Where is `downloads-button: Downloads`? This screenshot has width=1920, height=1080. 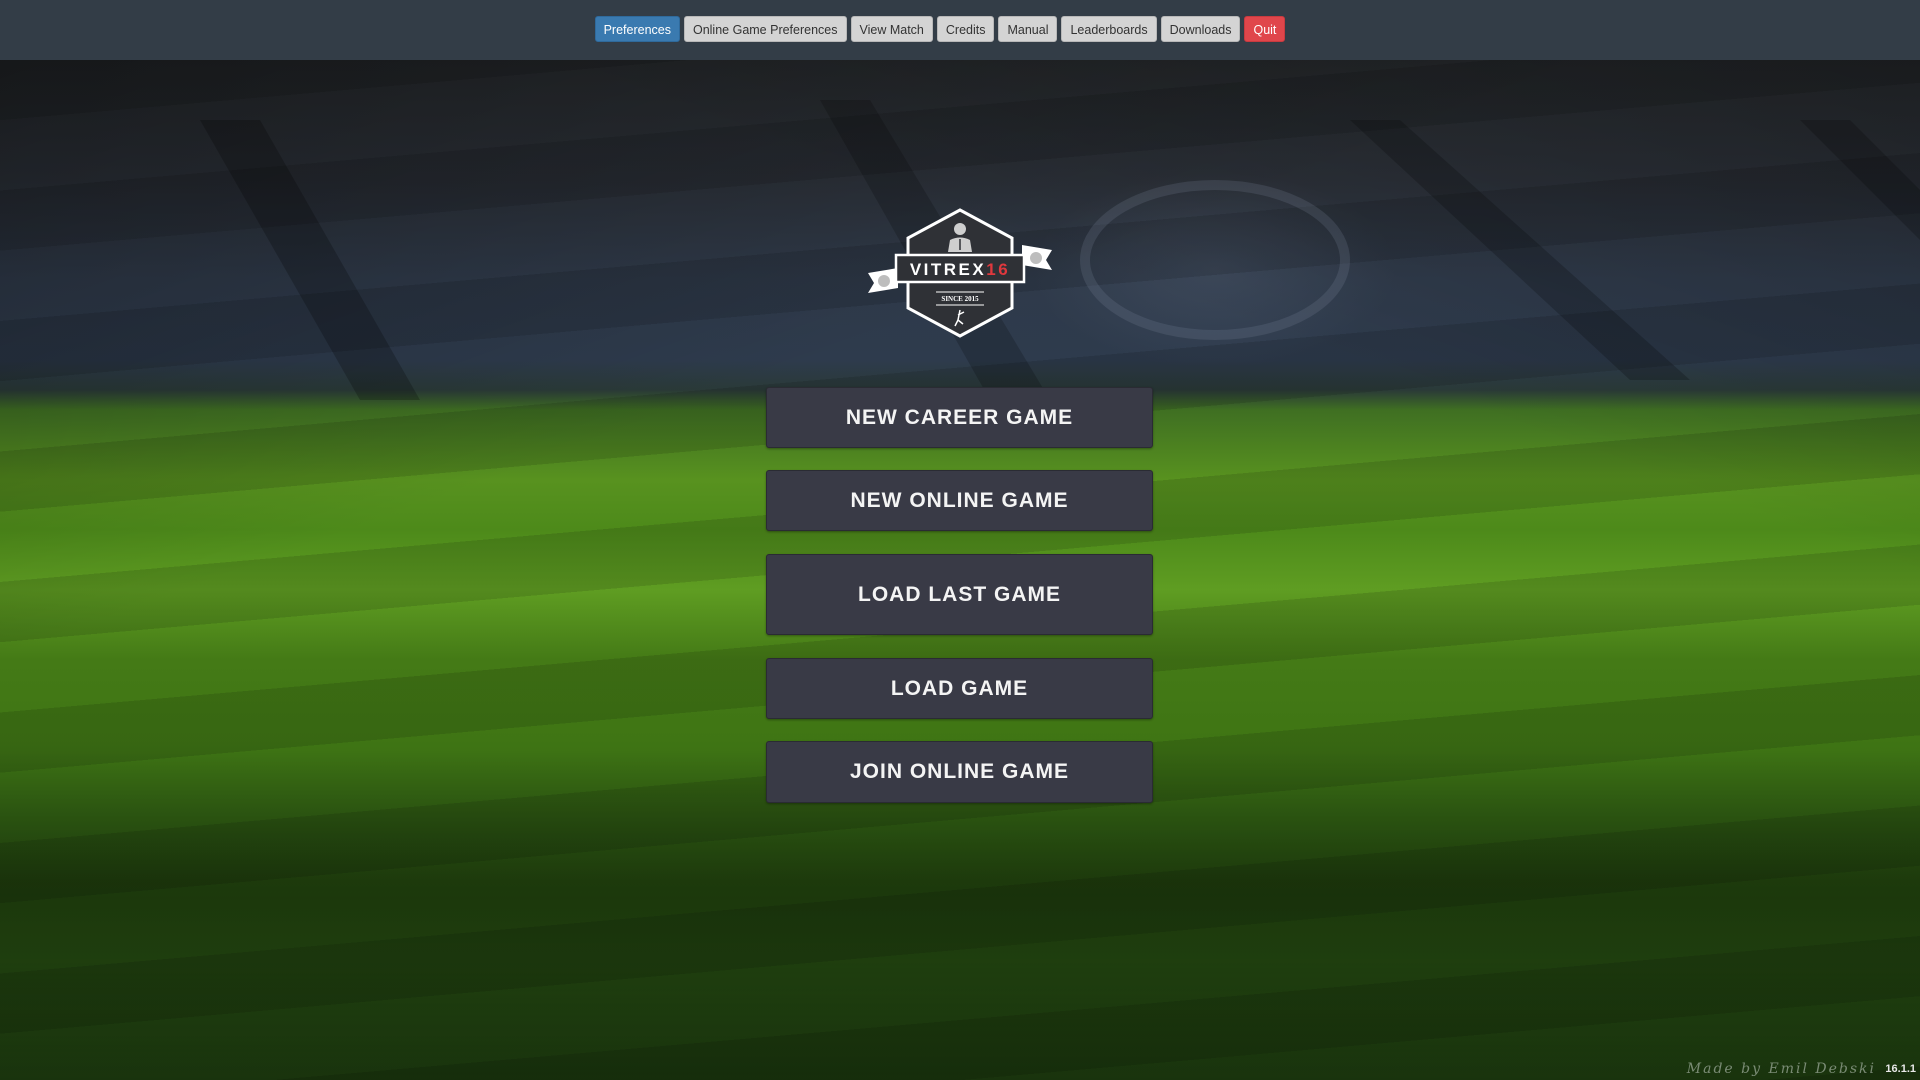 downloads-button: Downloads is located at coordinates (1200, 29).